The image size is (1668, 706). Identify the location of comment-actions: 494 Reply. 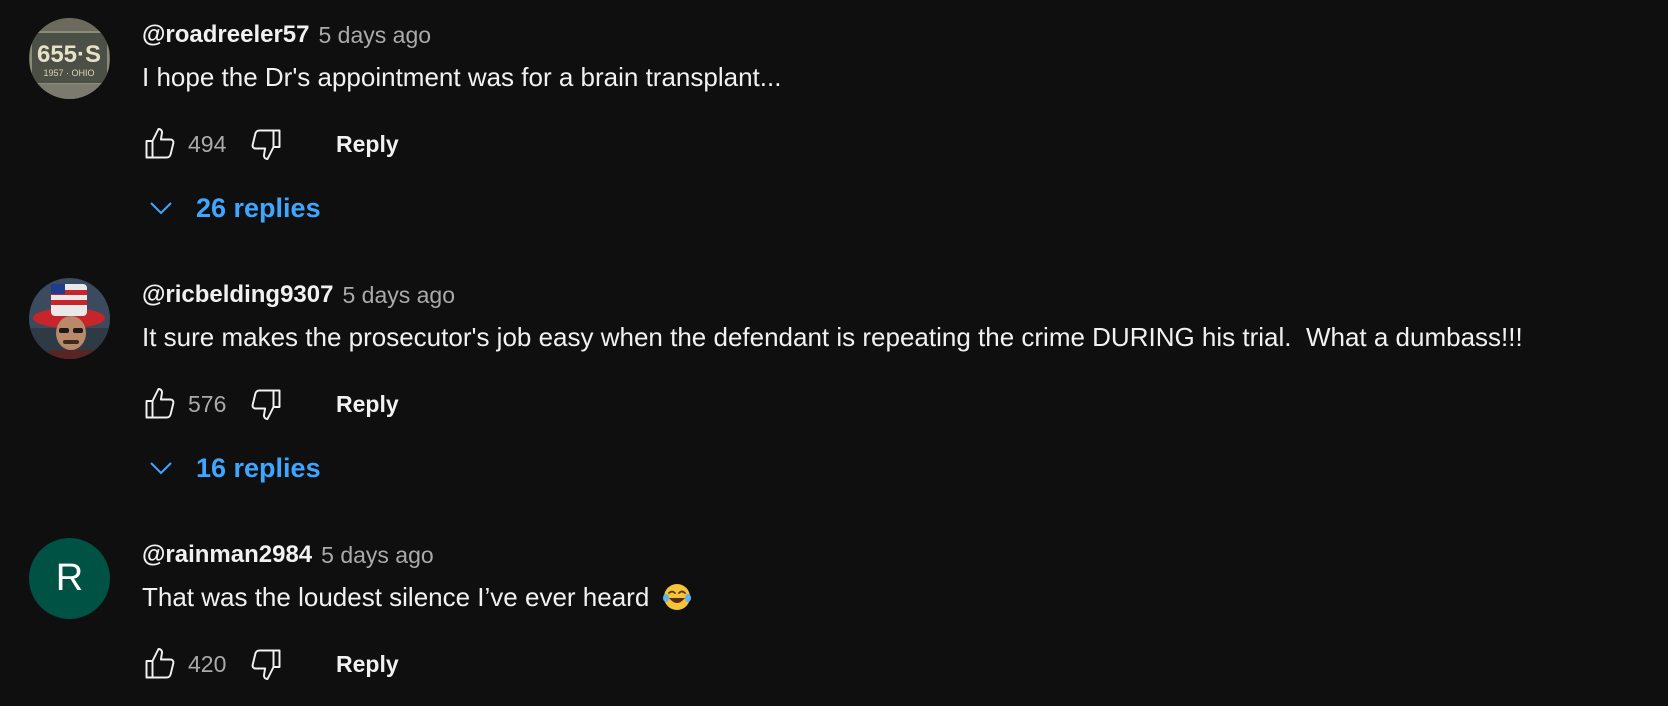
(268, 144).